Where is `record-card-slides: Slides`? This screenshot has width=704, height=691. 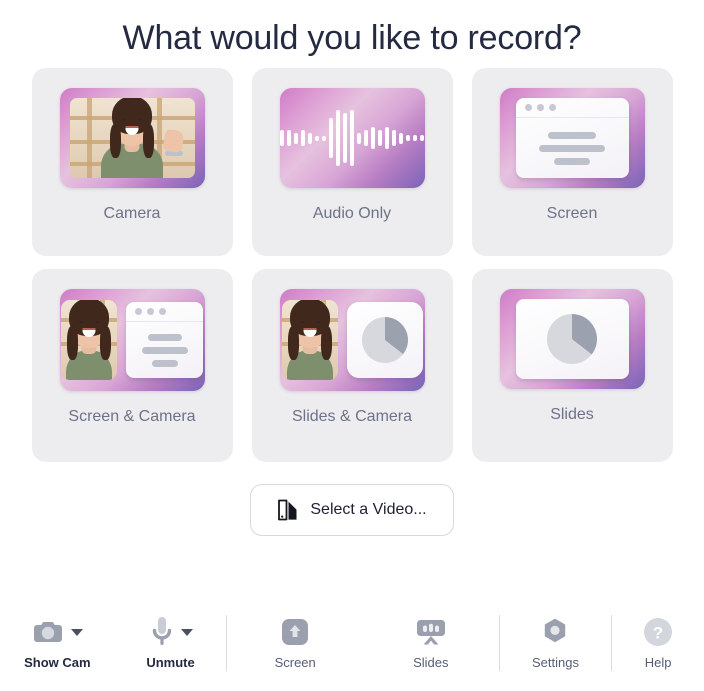 record-card-slides: Slides is located at coordinates (572, 365).